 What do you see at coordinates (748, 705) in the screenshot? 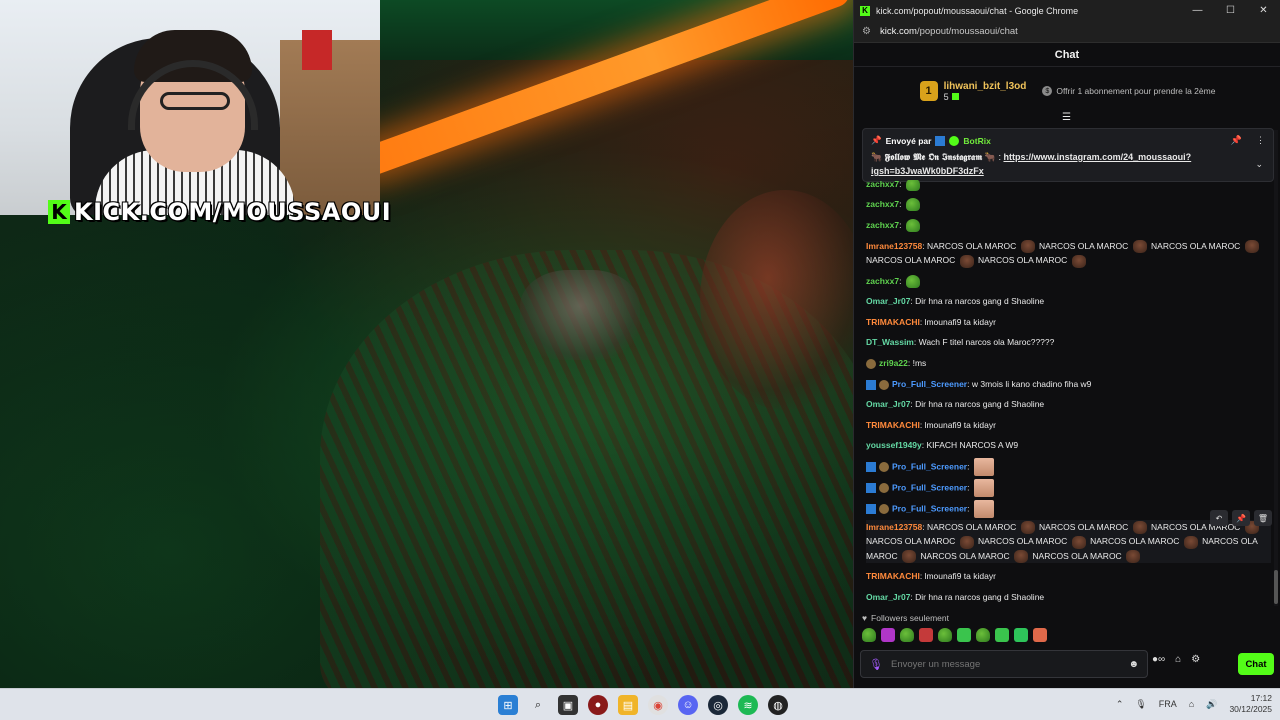
I see `spotify-icon: ≋` at bounding box center [748, 705].